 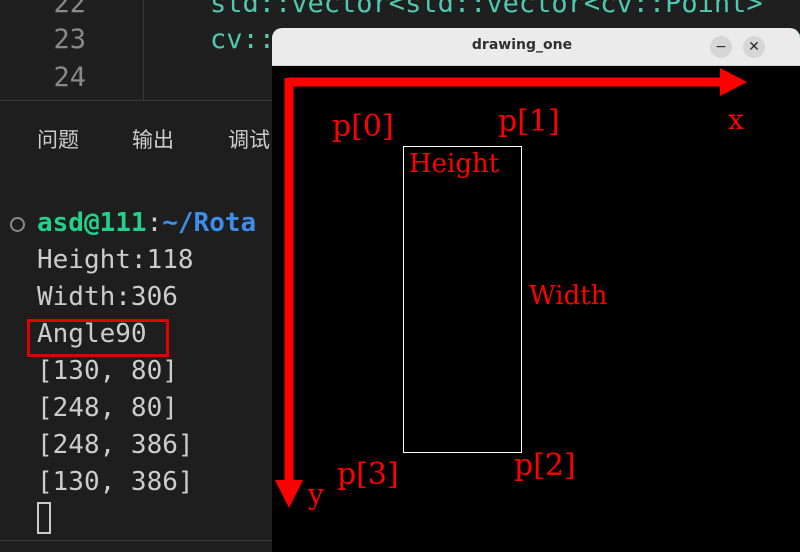 What do you see at coordinates (107, 408) in the screenshot?
I see `terminal-output-line: [248, 80]` at bounding box center [107, 408].